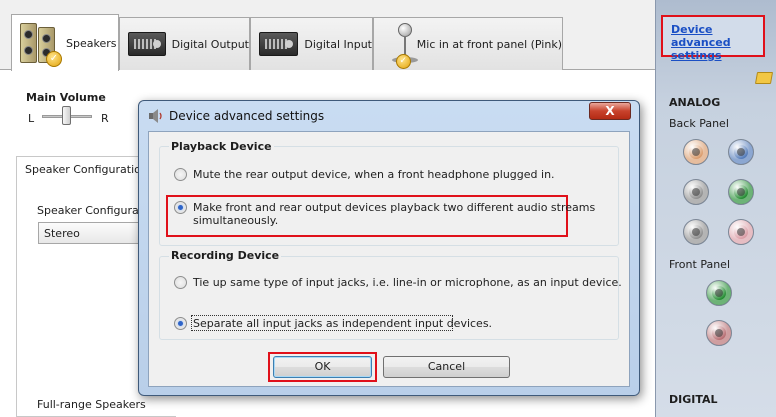  I want to click on playback-device-label: Playback Device, so click(221, 146).